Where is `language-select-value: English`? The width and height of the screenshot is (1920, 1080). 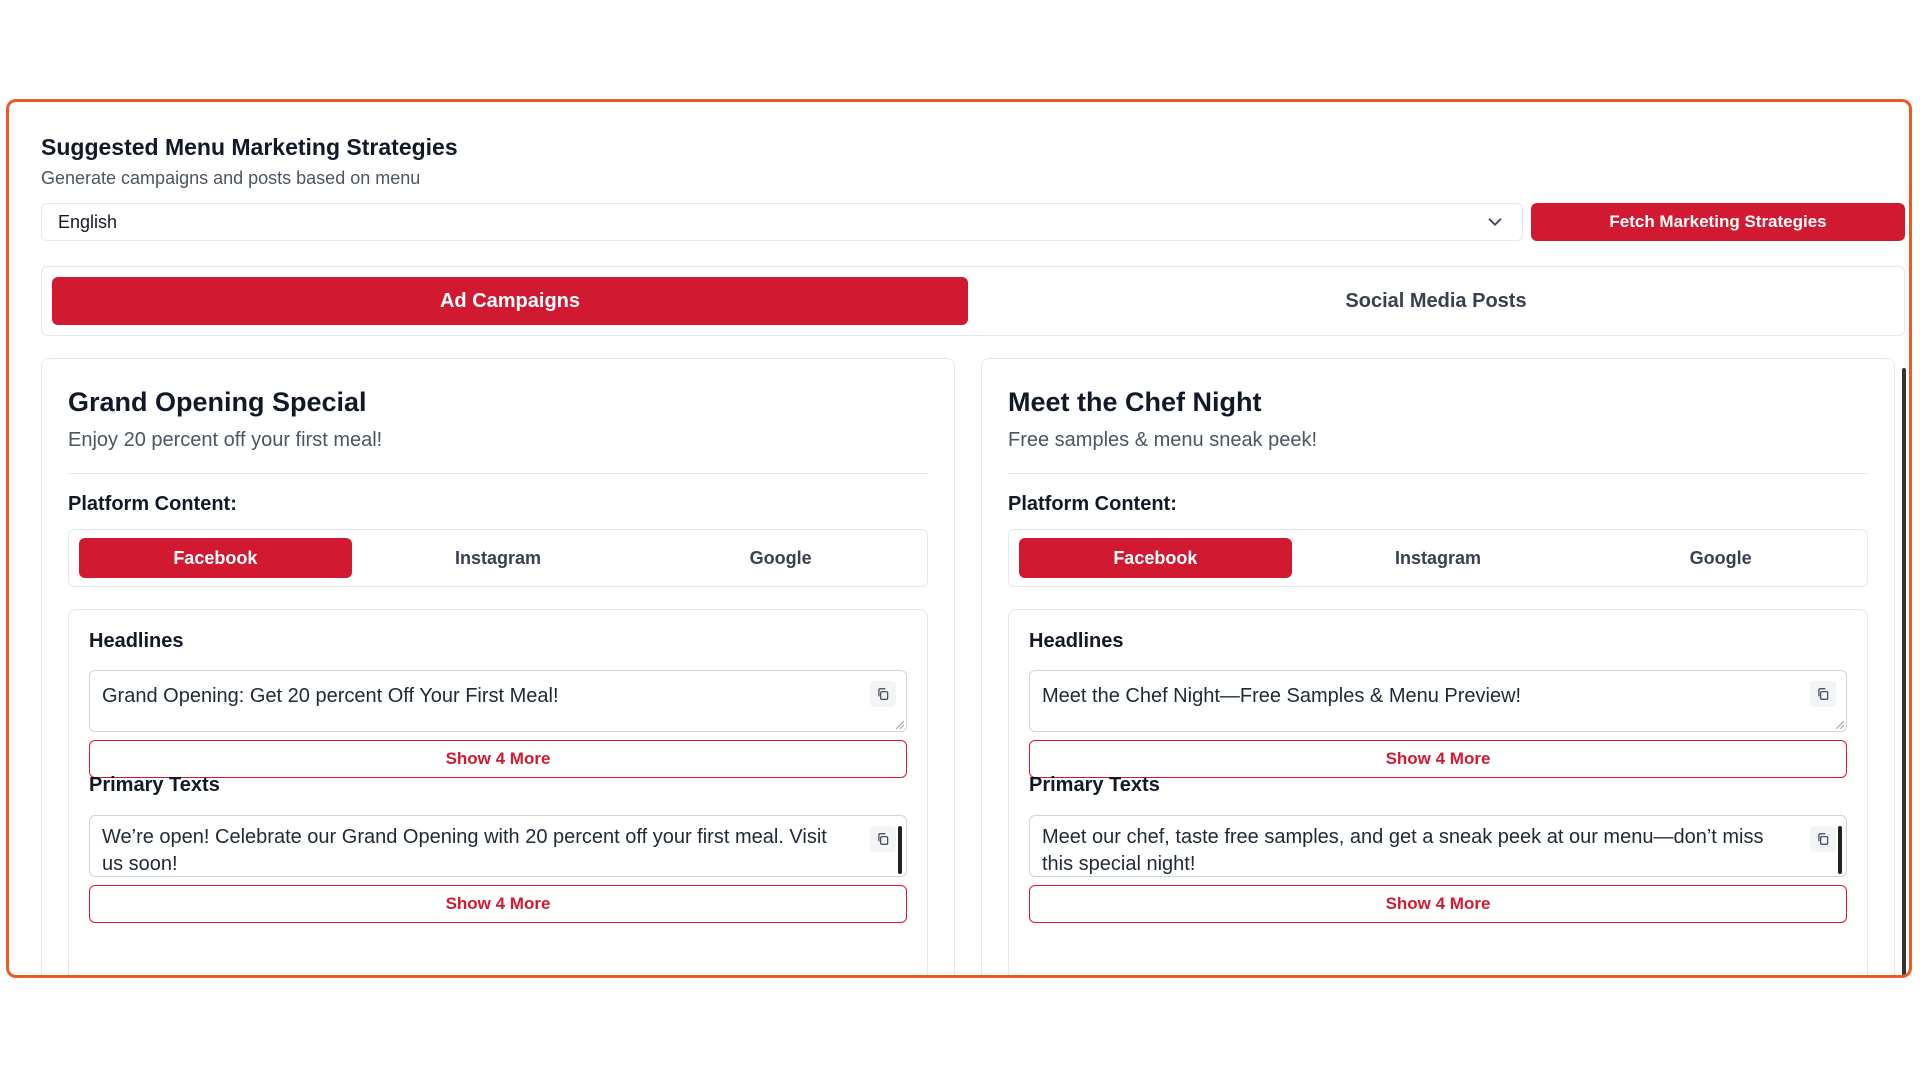 language-select-value: English is located at coordinates (88, 221).